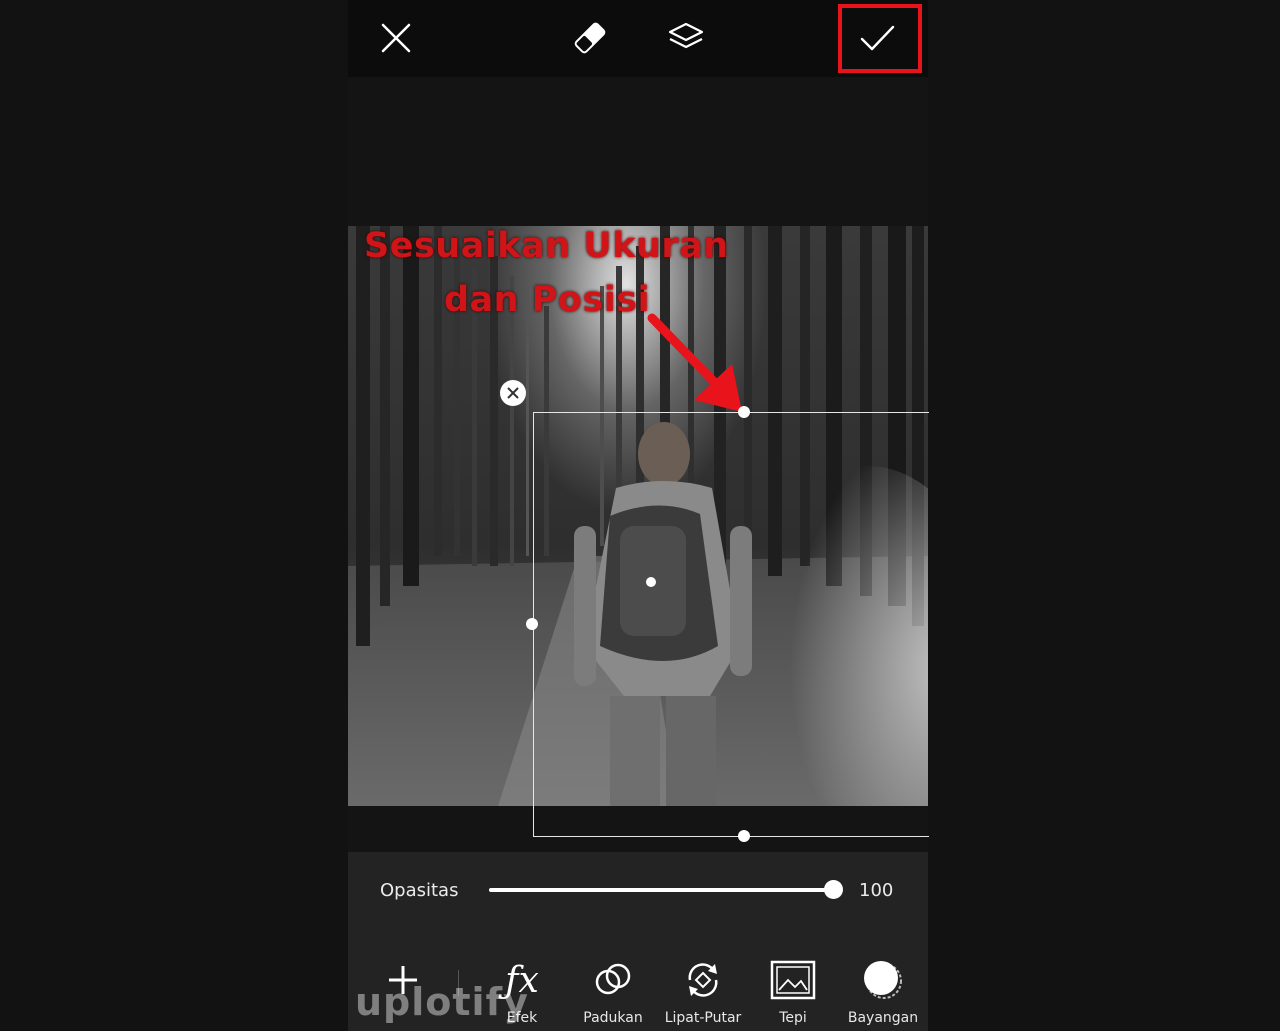  I want to click on resize-handle-bottom, so click(744, 836).